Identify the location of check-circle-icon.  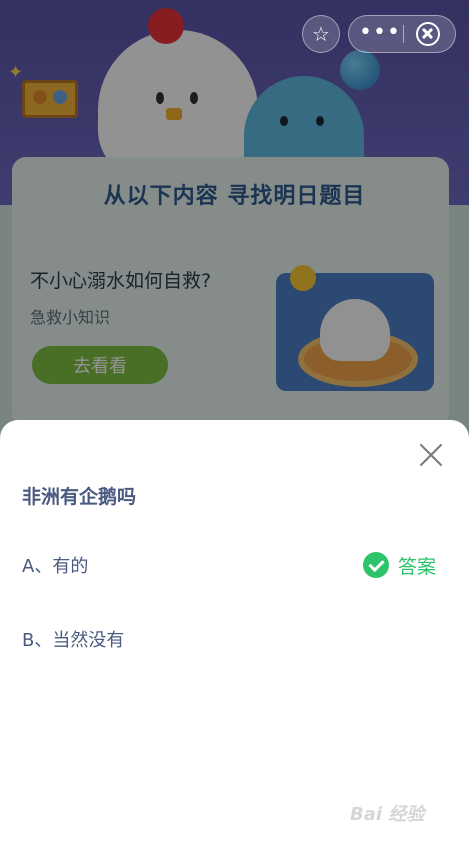
(376, 565).